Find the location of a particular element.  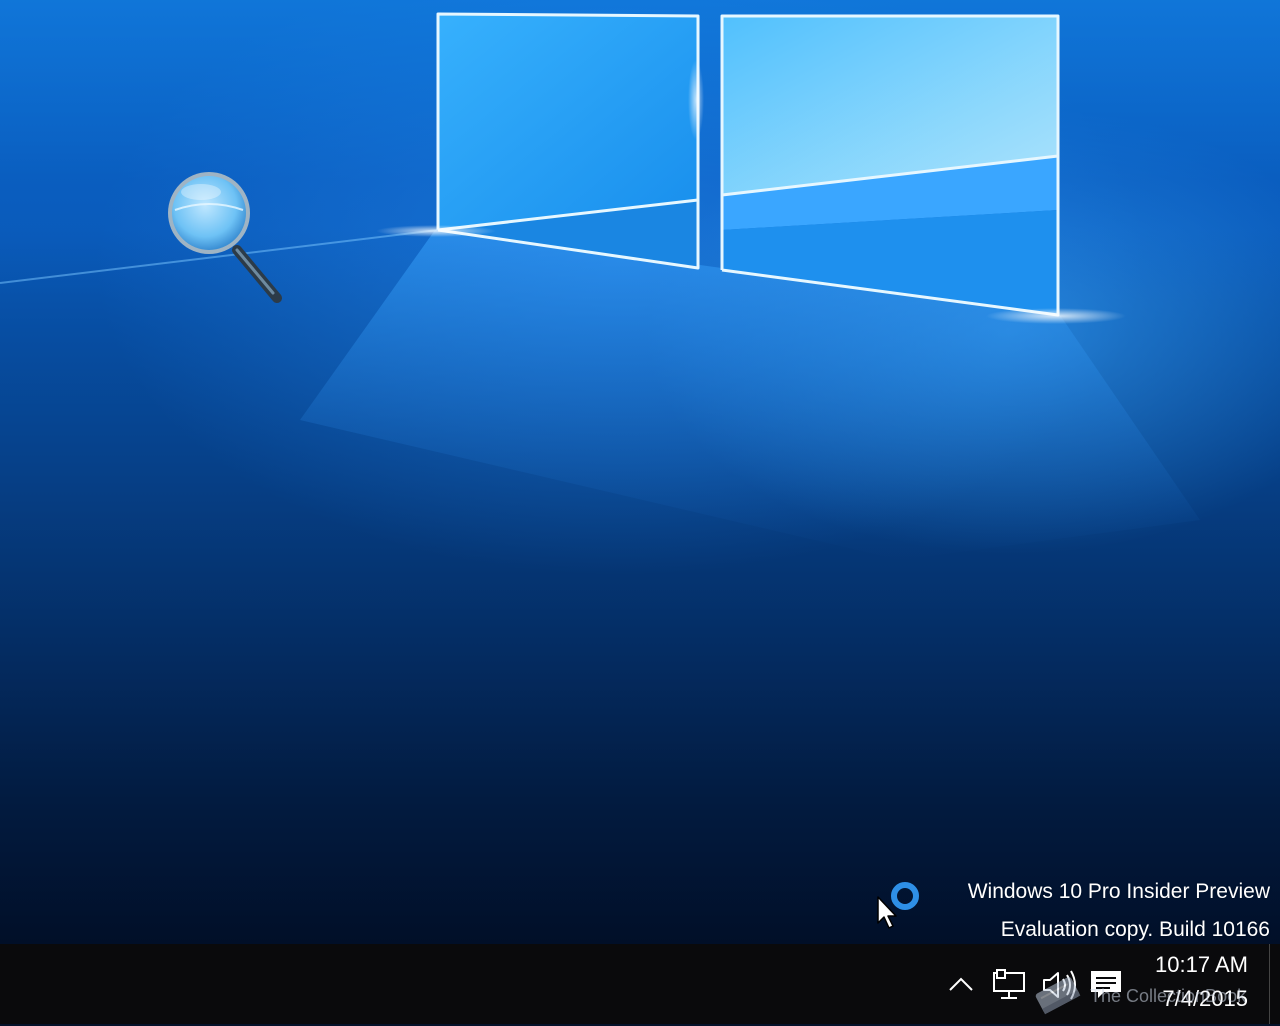

window-pane-top-left is located at coordinates (568, 122).